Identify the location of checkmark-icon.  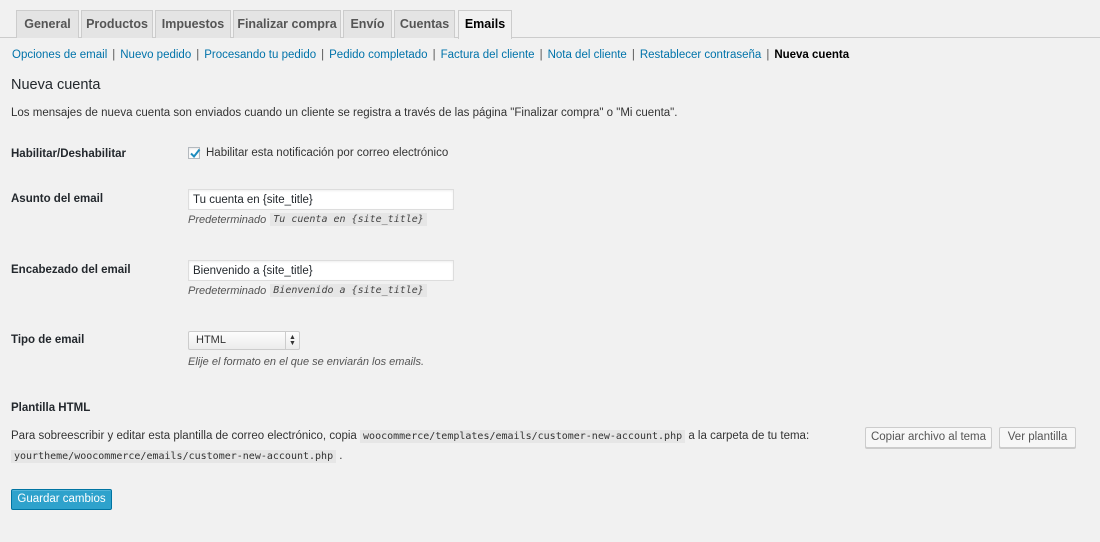
(195, 153).